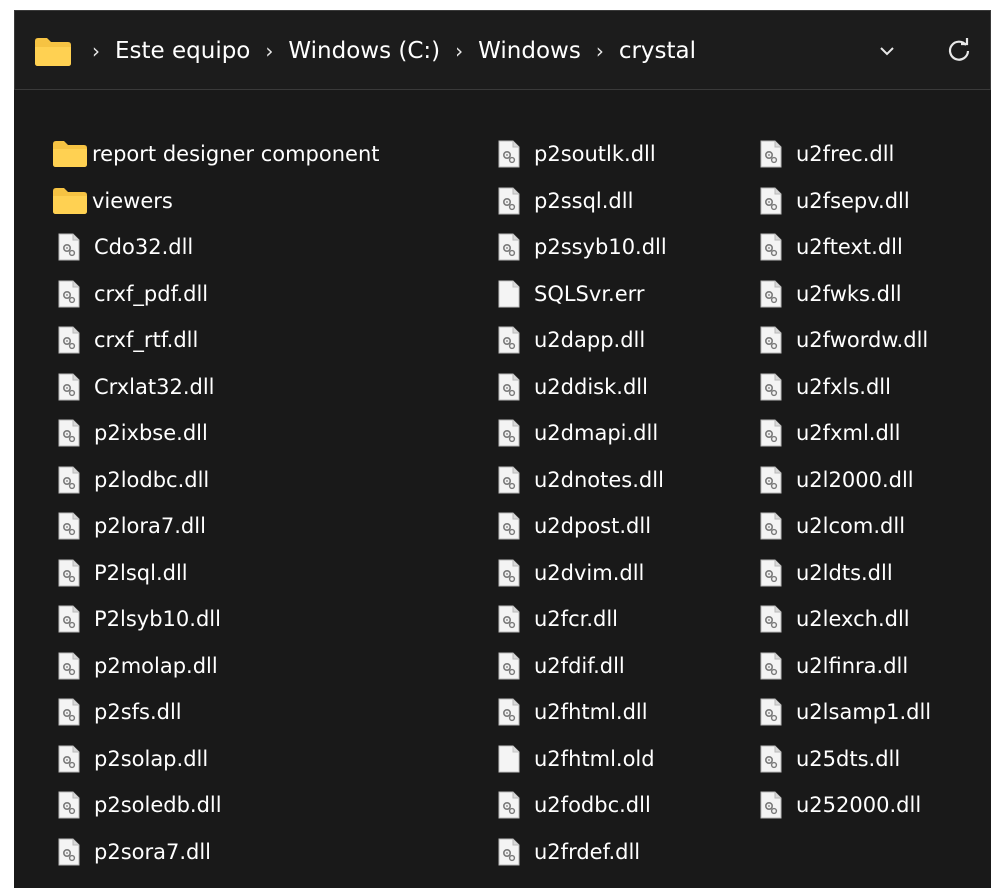 The height and width of the screenshot is (888, 991). What do you see at coordinates (574, 526) in the screenshot?
I see `file-item: u2dpost.dll` at bounding box center [574, 526].